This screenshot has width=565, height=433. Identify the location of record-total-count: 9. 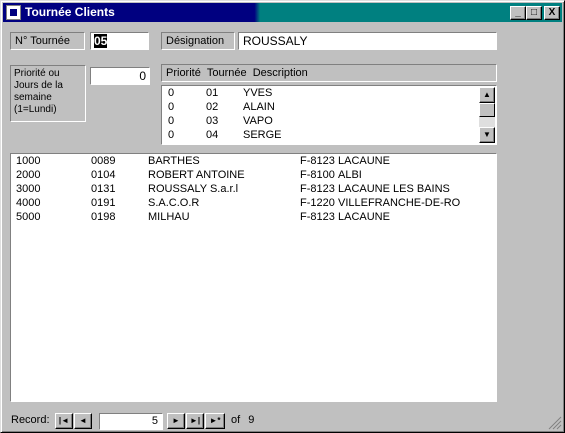
(251, 420).